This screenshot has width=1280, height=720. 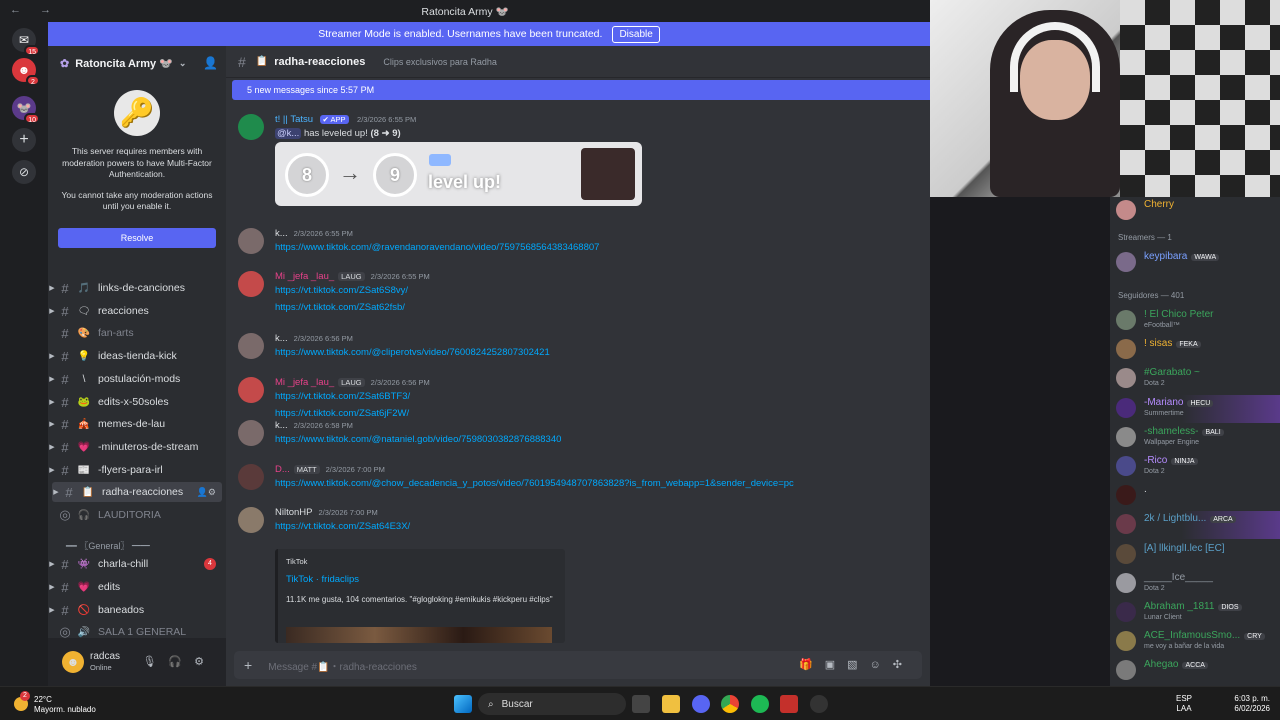 What do you see at coordinates (641, 704) in the screenshot?
I see `task-view-icon` at bounding box center [641, 704].